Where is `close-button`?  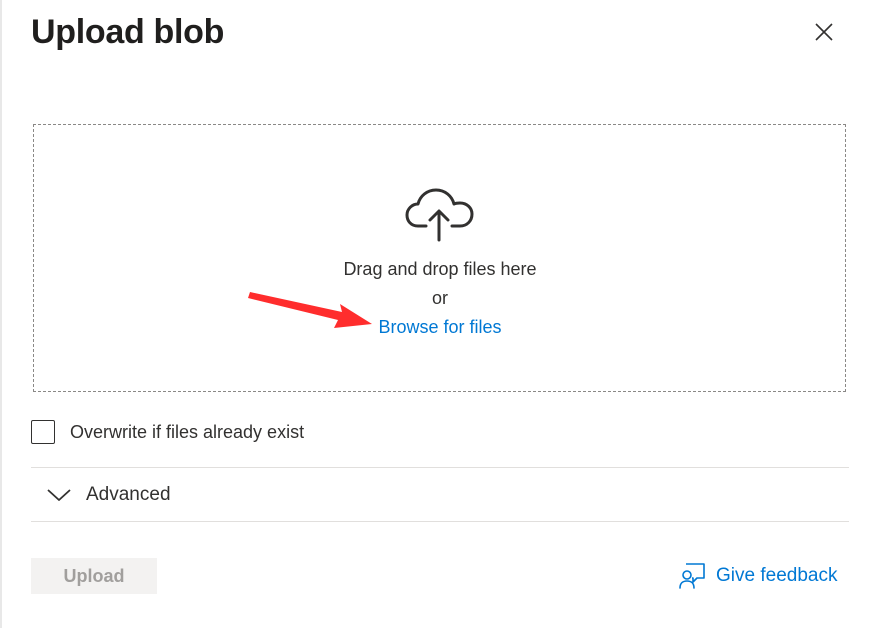 close-button is located at coordinates (824, 32).